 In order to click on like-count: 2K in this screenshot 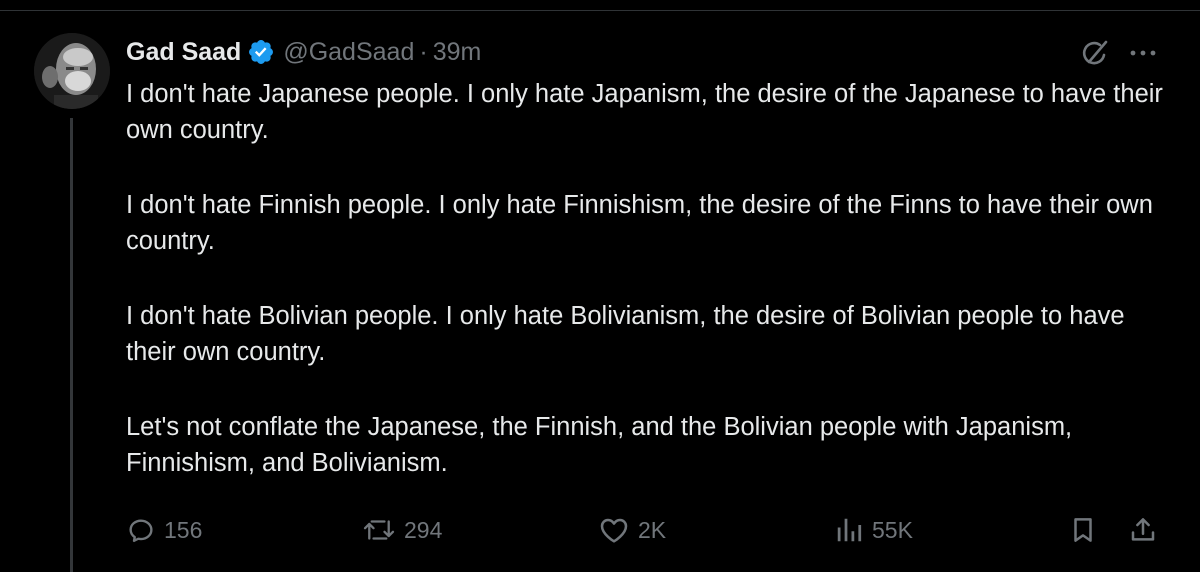, I will do `click(652, 529)`.